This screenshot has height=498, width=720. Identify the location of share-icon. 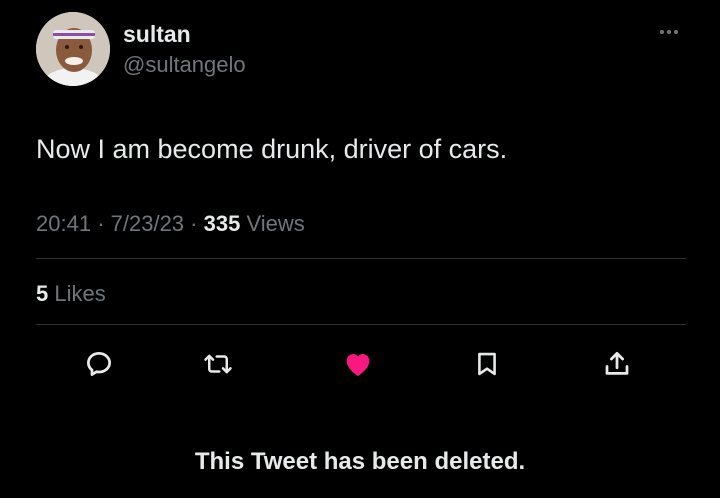
(617, 363).